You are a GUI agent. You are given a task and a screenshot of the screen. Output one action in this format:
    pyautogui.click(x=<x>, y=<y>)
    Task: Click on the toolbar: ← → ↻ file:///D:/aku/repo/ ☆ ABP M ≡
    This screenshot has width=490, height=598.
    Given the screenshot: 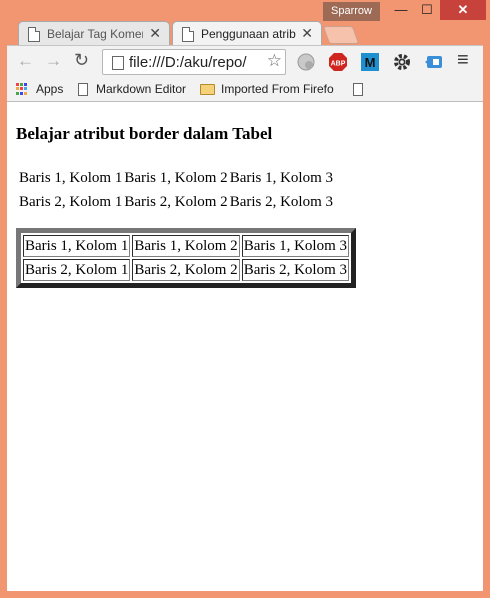 What is the action you would take?
    pyautogui.click(x=245, y=61)
    